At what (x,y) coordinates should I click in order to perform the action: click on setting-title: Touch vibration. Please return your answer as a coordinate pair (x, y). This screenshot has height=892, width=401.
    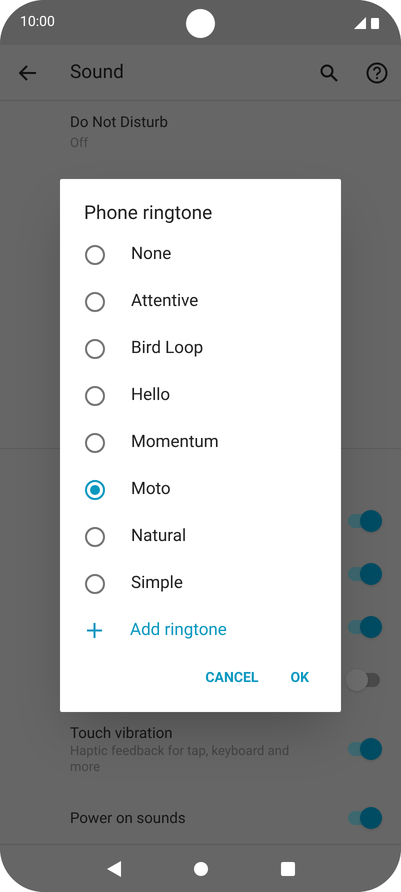
    Looking at the image, I should click on (122, 733).